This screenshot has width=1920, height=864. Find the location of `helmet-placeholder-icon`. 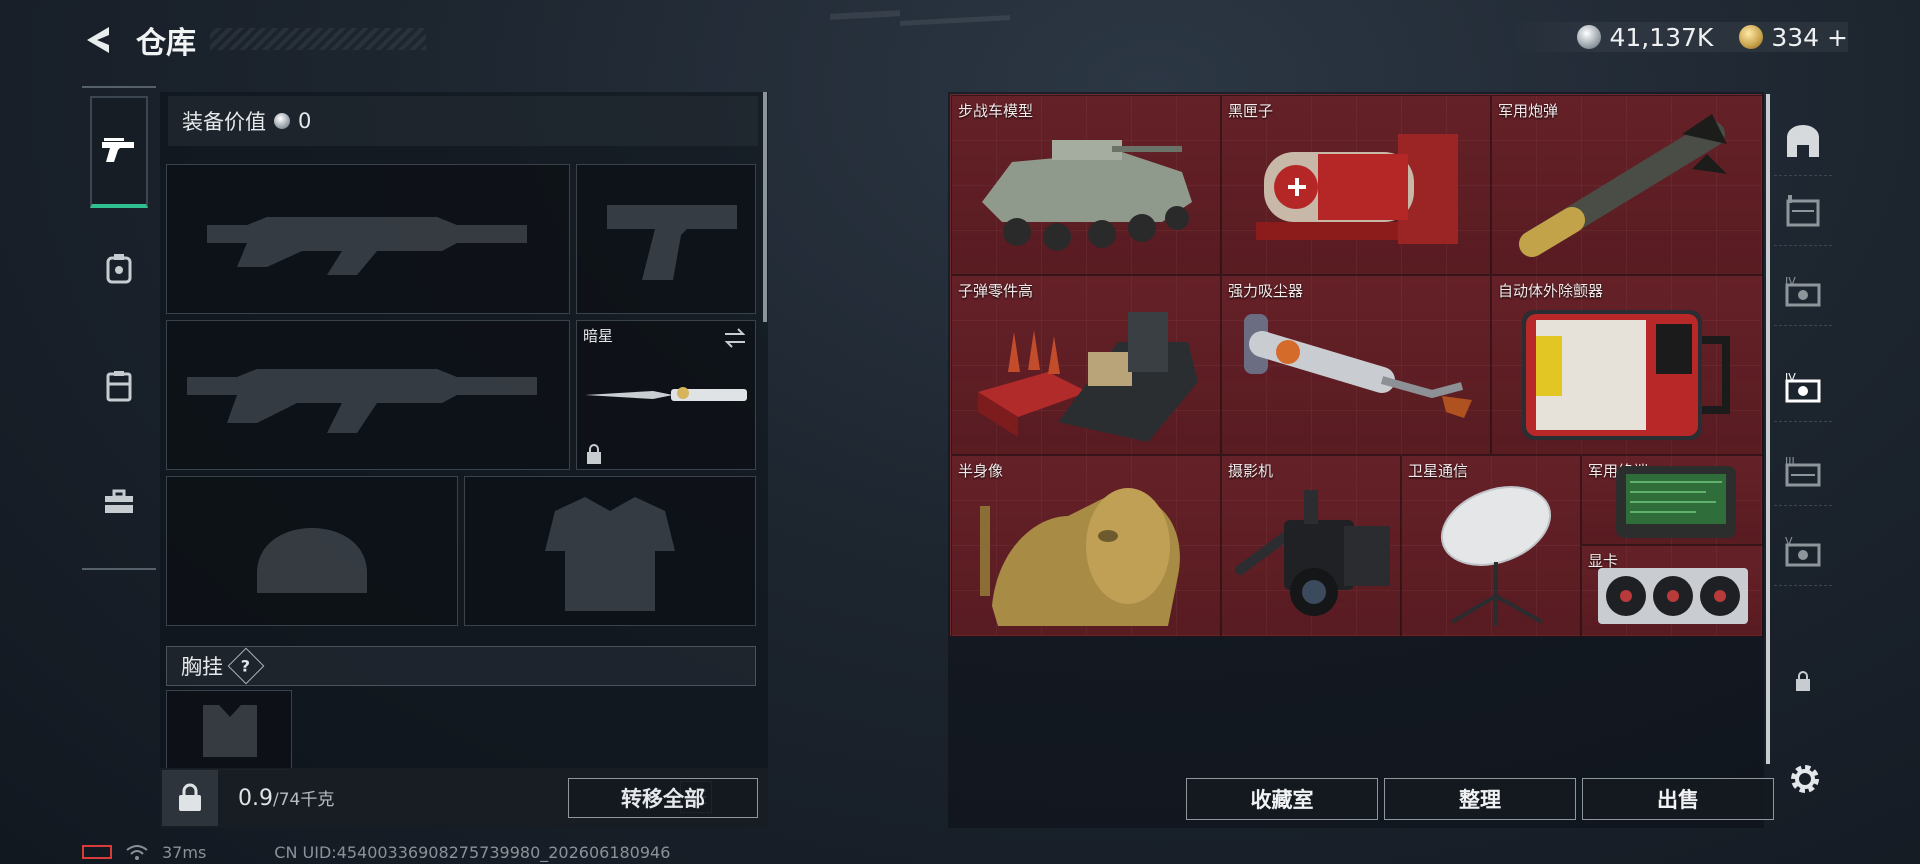

helmet-placeholder-icon is located at coordinates (312, 560).